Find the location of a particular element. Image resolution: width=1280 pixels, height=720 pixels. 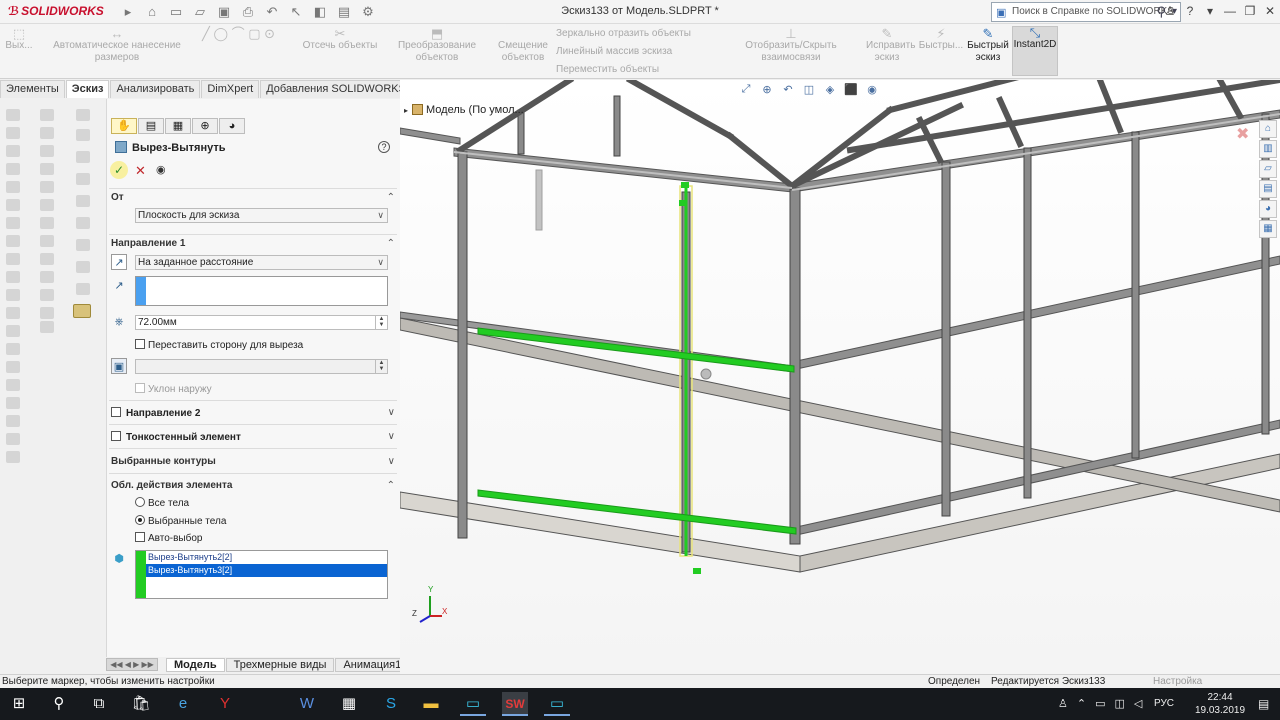

direction-selection-box is located at coordinates (261, 291).